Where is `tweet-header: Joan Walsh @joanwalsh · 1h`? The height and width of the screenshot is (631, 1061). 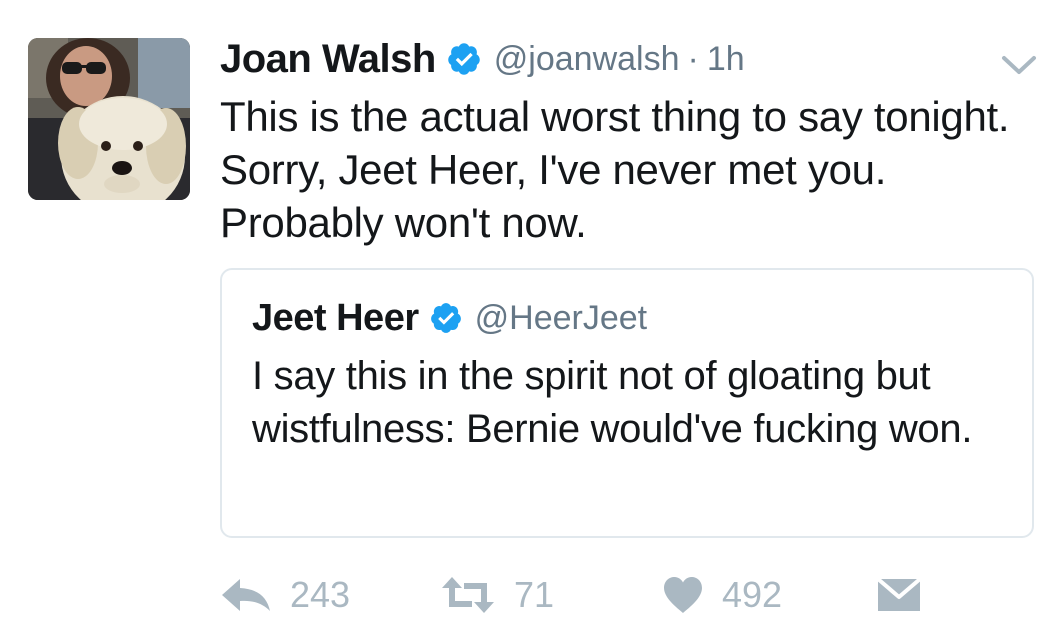
tweet-header: Joan Walsh @joanwalsh · 1h is located at coordinates (482, 59).